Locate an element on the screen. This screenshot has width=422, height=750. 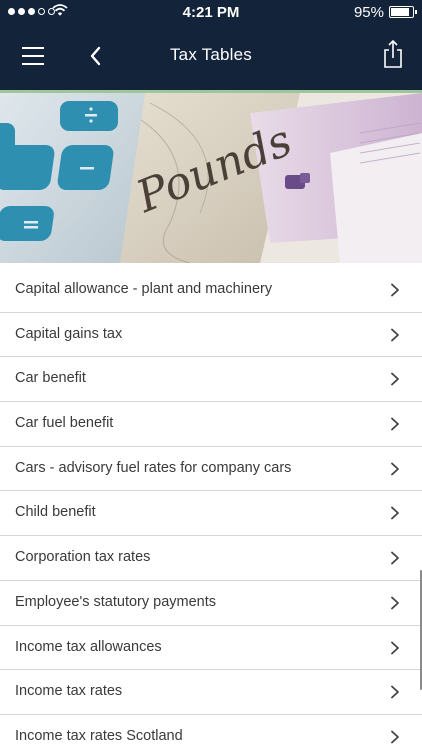
list-item: Child benefit is located at coordinates (211, 514).